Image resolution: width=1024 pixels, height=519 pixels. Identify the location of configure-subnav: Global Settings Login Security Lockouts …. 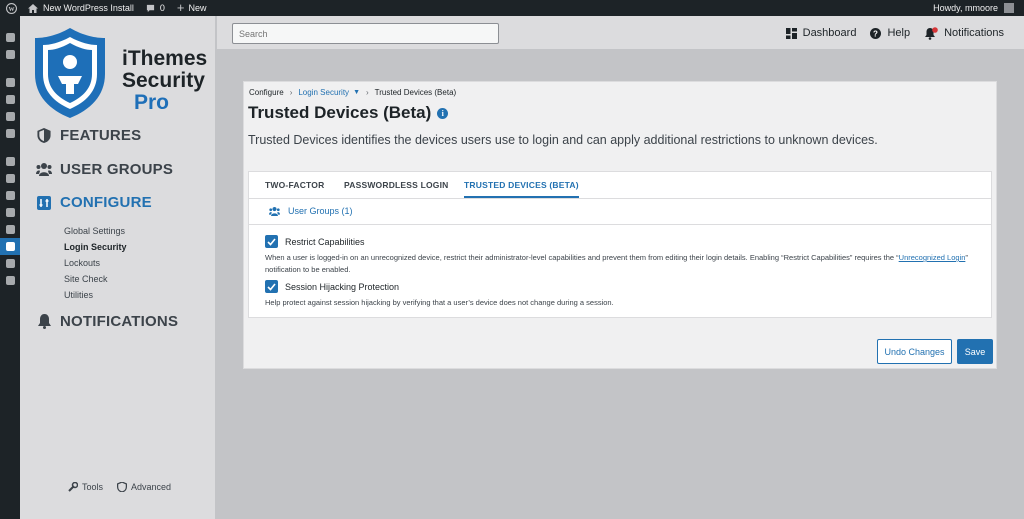
(95, 263).